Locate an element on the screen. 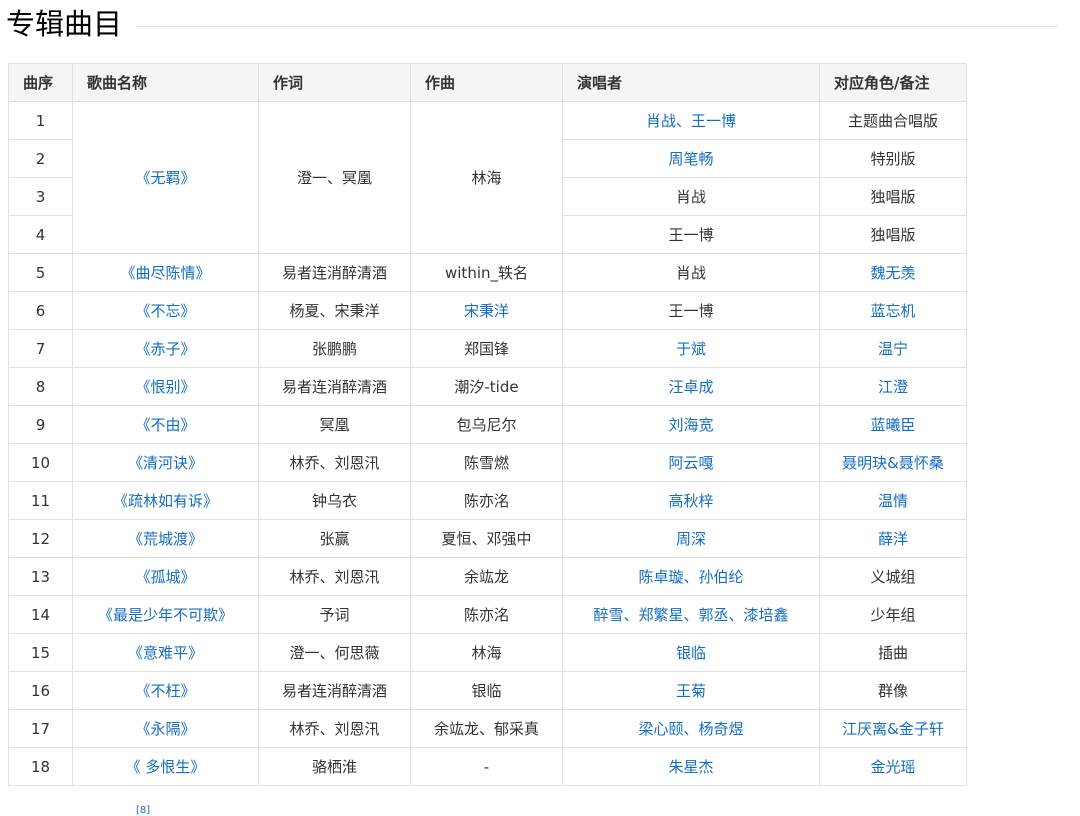 This screenshot has height=816, width=1080. header-composer: 作曲 is located at coordinates (486, 82).